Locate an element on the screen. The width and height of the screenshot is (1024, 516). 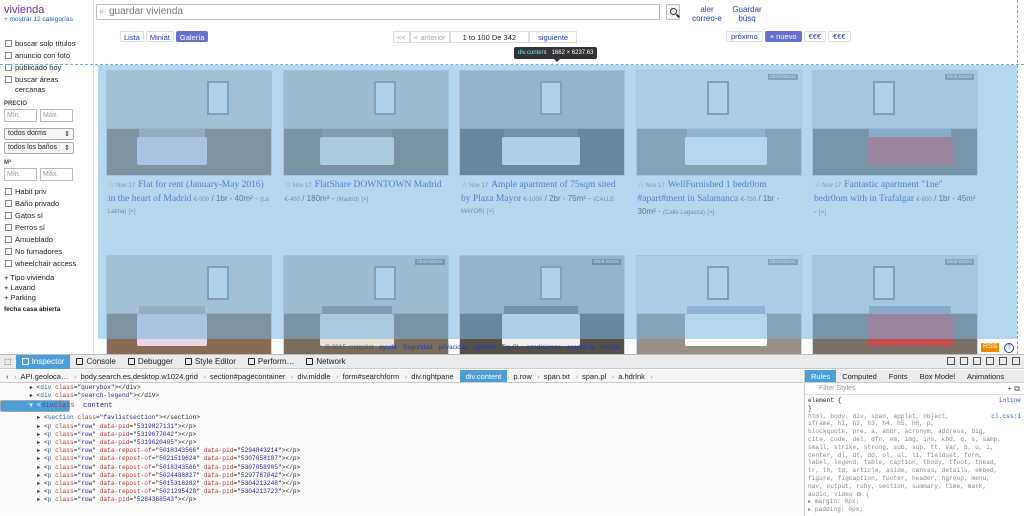
bedrooms-select: todos dorms ⇕ is located at coordinates (39, 134).